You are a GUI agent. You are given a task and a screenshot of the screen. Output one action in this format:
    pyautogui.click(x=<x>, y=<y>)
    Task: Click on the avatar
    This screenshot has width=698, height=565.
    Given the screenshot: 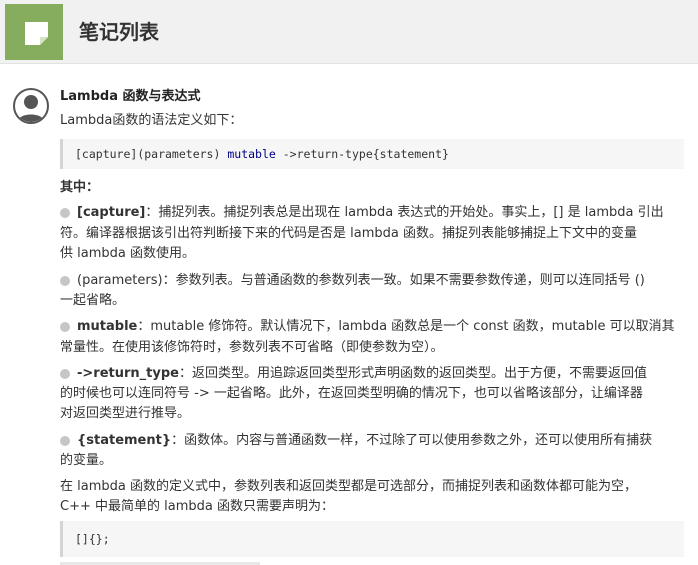 What is the action you would take?
    pyautogui.click(x=31, y=106)
    